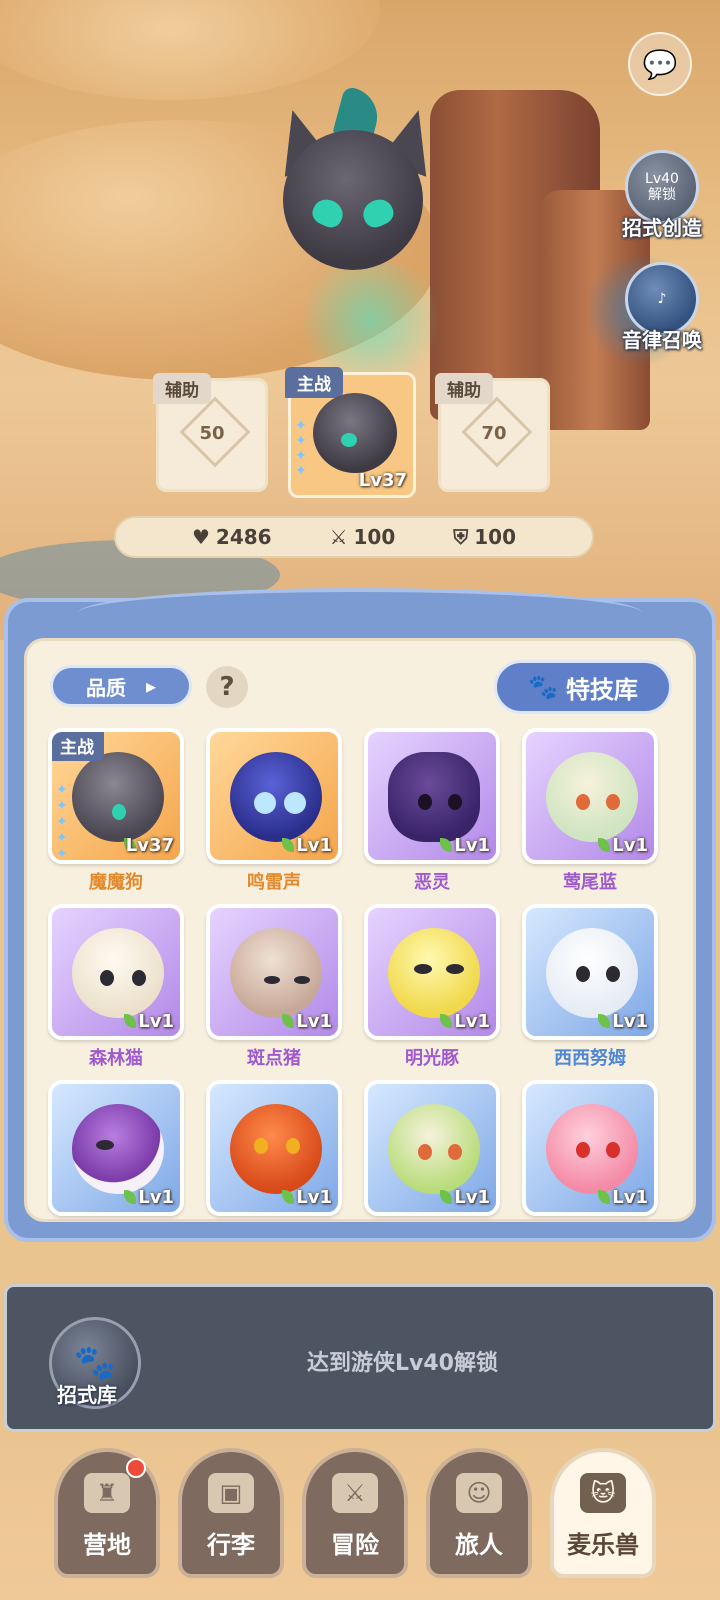 The height and width of the screenshot is (1600, 720). I want to click on main-battle-slot: 主战 ✦ ✦ ✦ ✦ Lv37, so click(350, 432).